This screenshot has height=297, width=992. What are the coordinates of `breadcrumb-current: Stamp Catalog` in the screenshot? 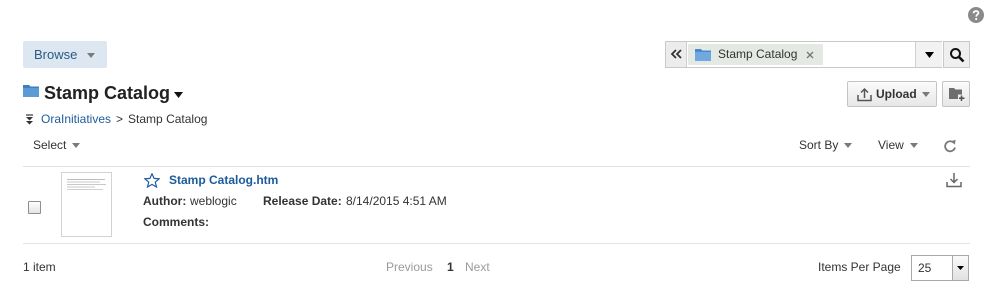 It's located at (168, 119).